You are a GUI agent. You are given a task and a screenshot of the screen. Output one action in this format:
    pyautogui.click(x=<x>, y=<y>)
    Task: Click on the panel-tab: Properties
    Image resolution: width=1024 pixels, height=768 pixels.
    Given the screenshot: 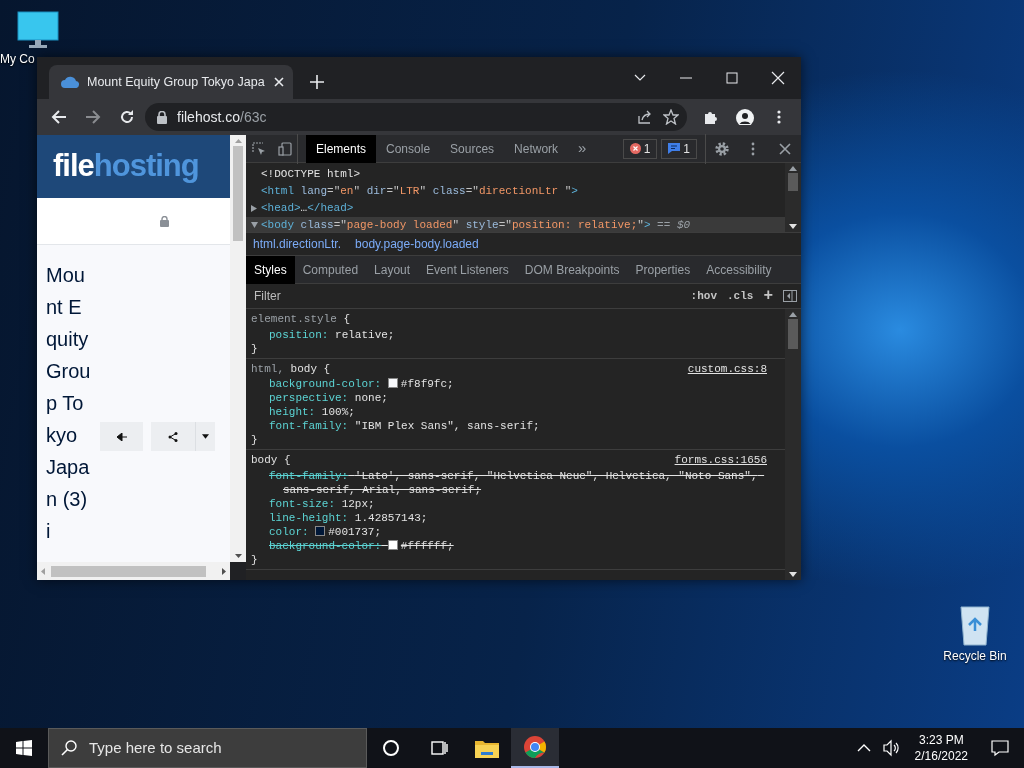 What is the action you would take?
    pyautogui.click(x=663, y=270)
    